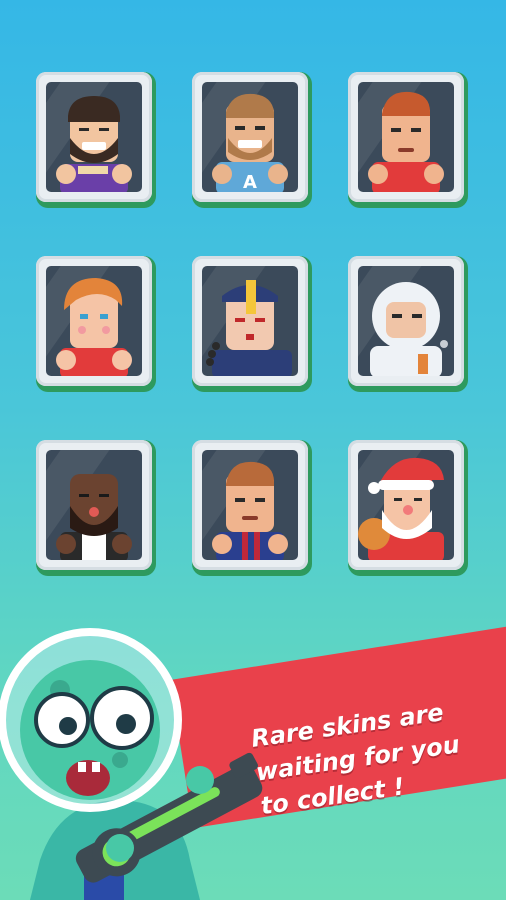  Describe the element at coordinates (94, 144) in the screenshot. I see `bearded-character-icon` at that location.